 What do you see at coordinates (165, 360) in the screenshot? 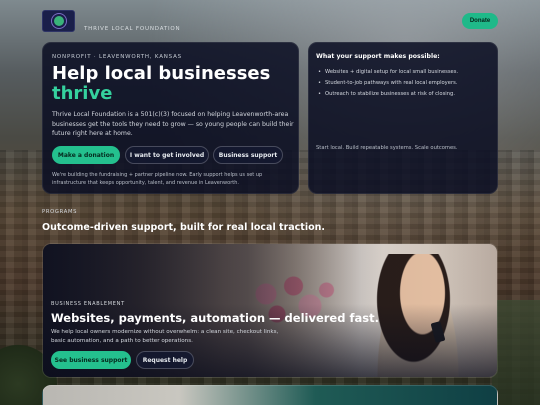
I see `request-help-button: Request help` at bounding box center [165, 360].